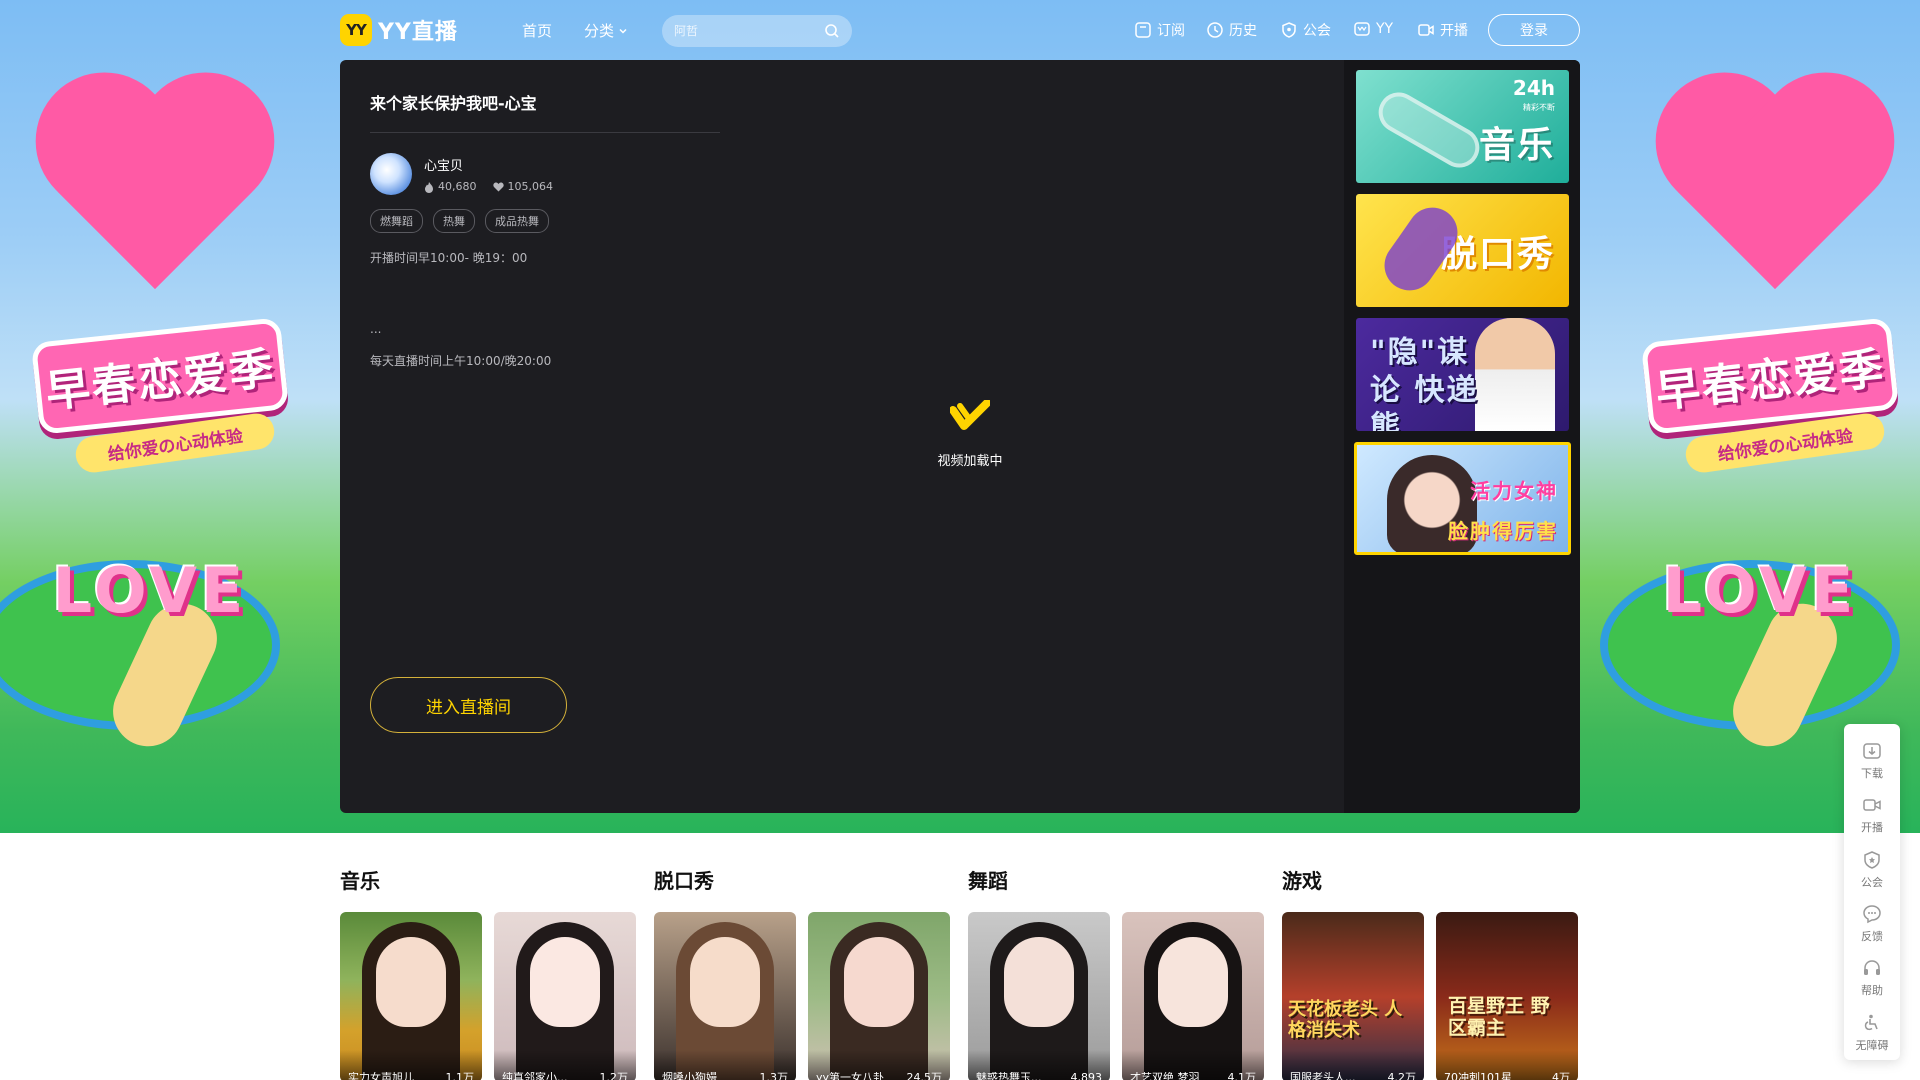 This screenshot has height=1080, width=1920. I want to click on card-game-art: 天花板老头 人格消失术, so click(1345, 1020).